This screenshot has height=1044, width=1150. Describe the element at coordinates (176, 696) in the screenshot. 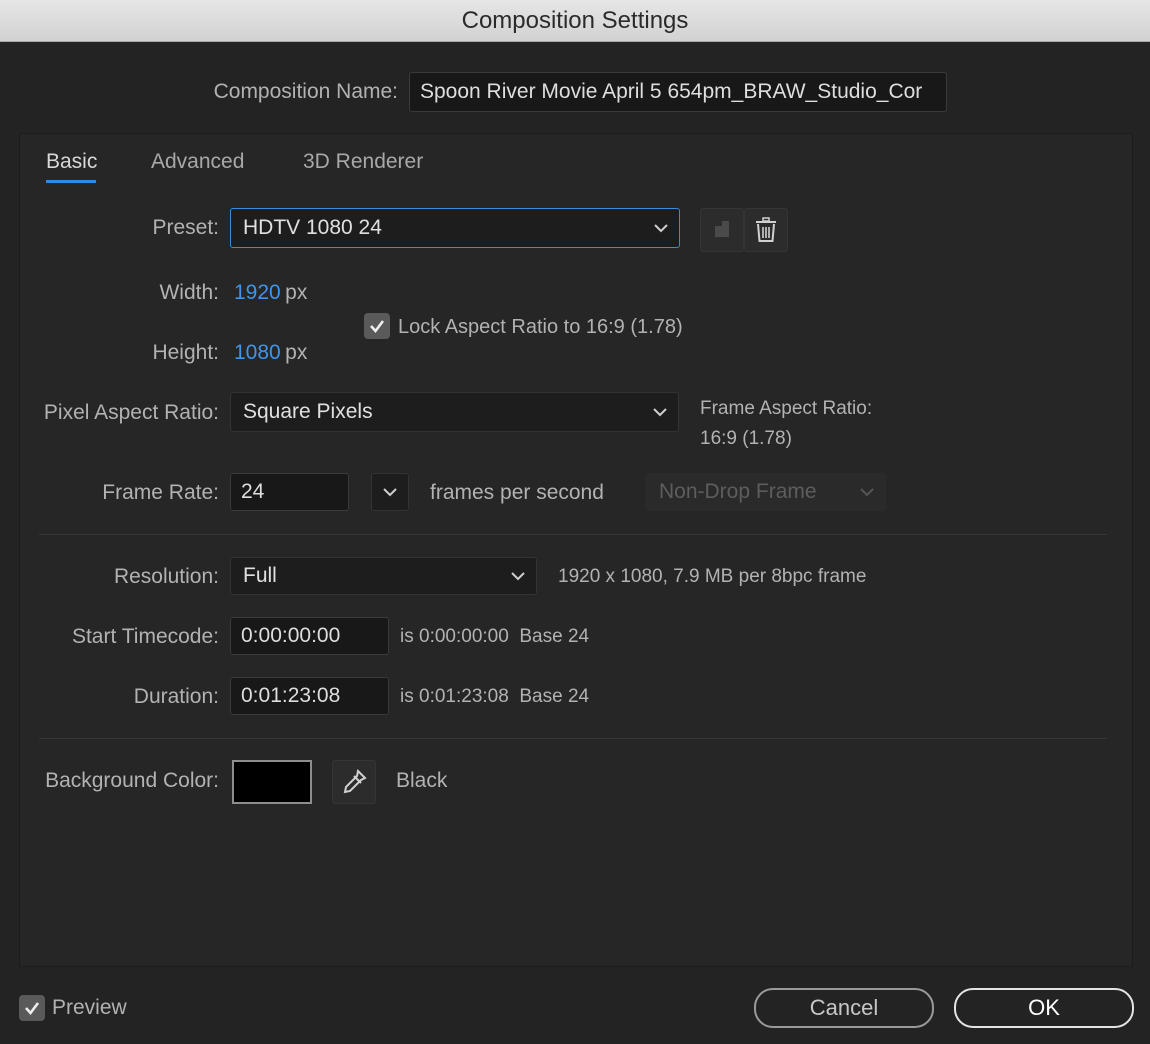

I see `duration-label: Duration:` at that location.